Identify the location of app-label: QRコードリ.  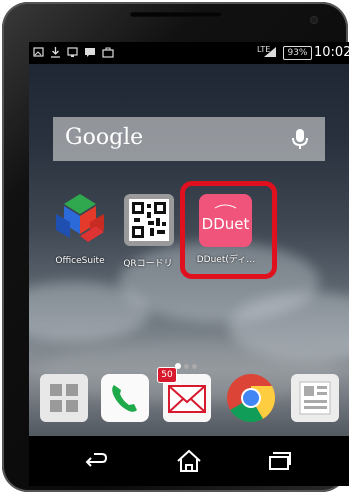
(148, 264).